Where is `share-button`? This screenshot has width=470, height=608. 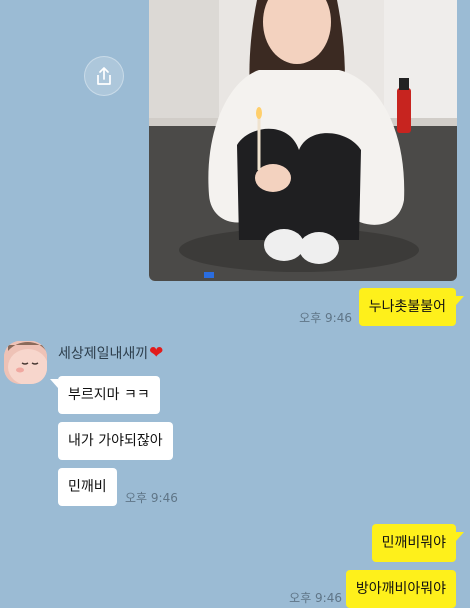
share-button is located at coordinates (104, 76).